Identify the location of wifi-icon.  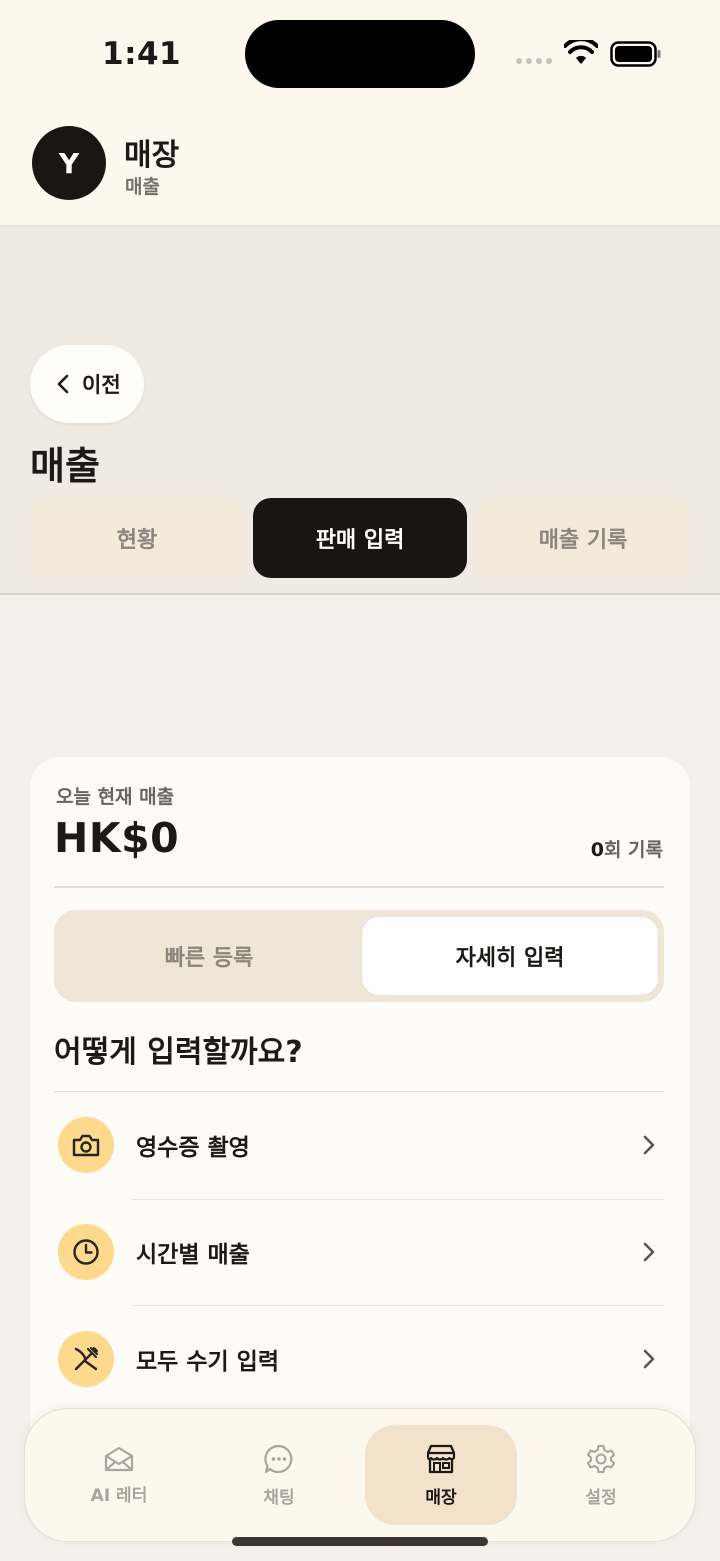
(581, 52).